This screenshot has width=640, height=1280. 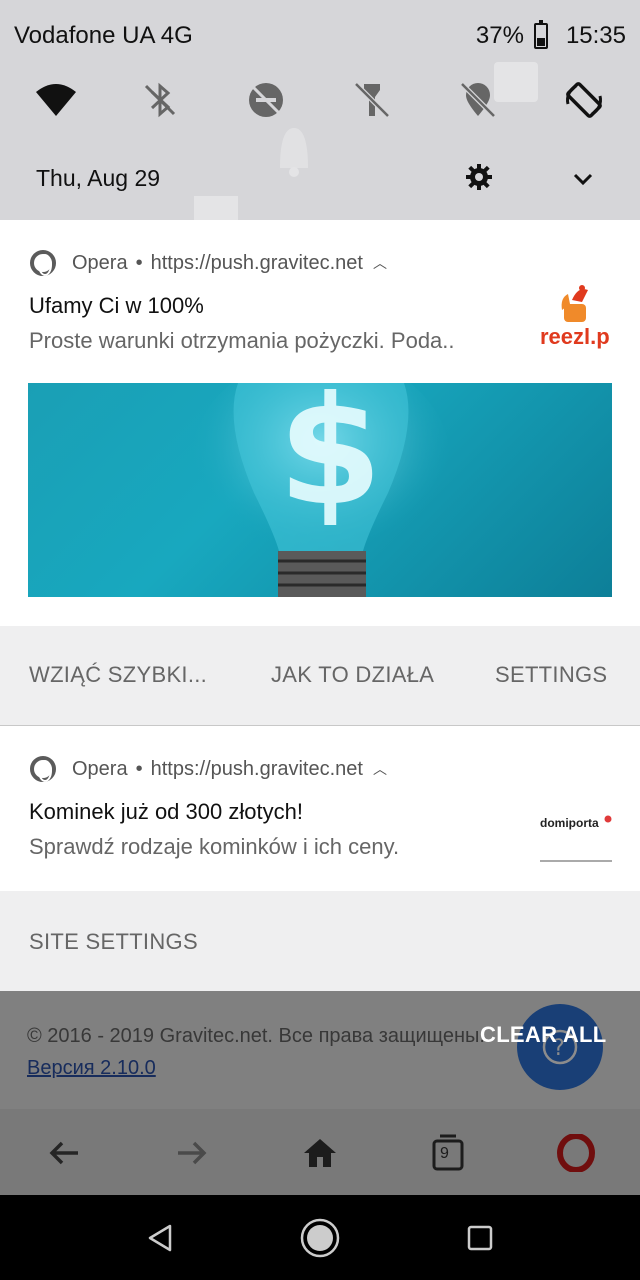 I want to click on site-settings-button: SITE SETTINGS, so click(x=113, y=942).